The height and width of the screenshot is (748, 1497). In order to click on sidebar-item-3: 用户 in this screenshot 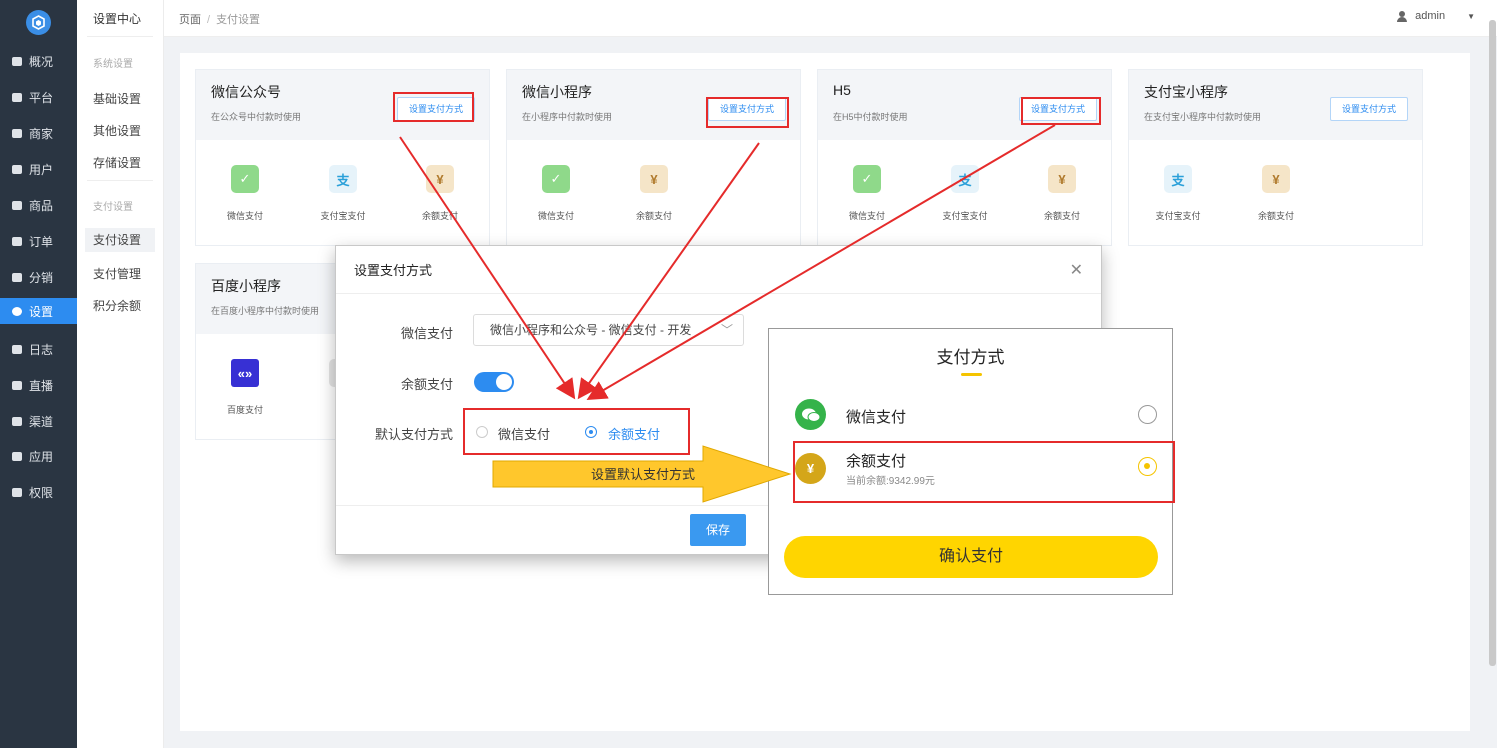, I will do `click(38, 169)`.